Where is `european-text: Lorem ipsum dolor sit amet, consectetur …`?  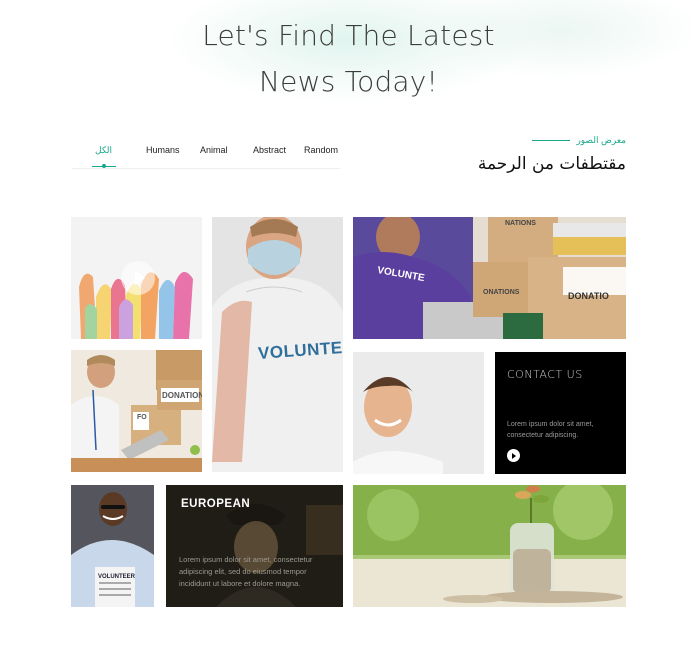 european-text: Lorem ipsum dolor sit amet, consectetur … is located at coordinates (246, 571).